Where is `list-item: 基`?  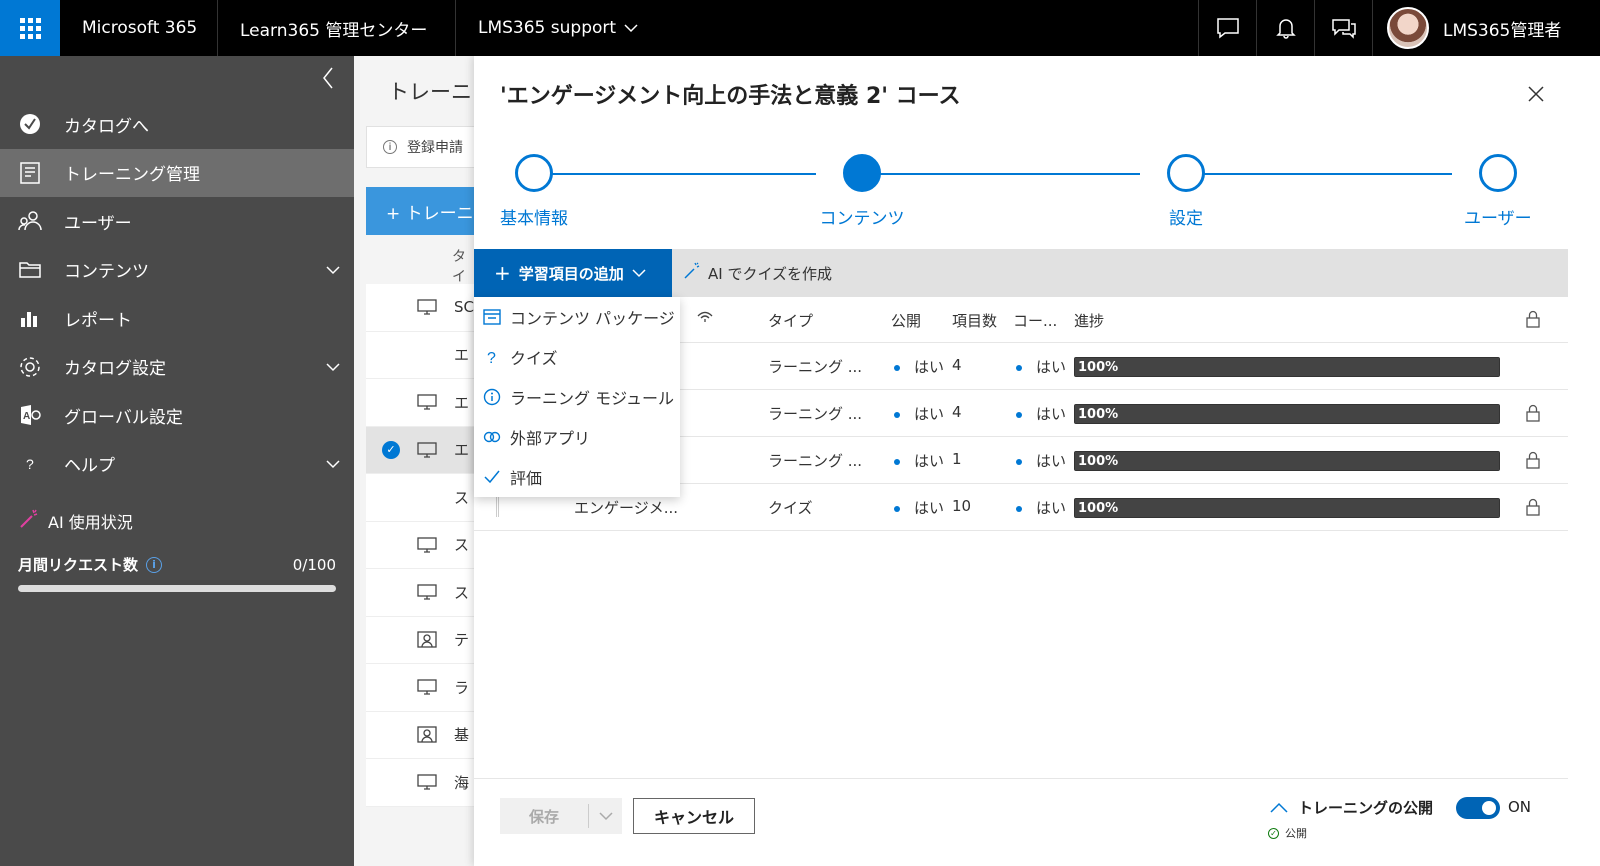
list-item: 基 is located at coordinates (420, 735).